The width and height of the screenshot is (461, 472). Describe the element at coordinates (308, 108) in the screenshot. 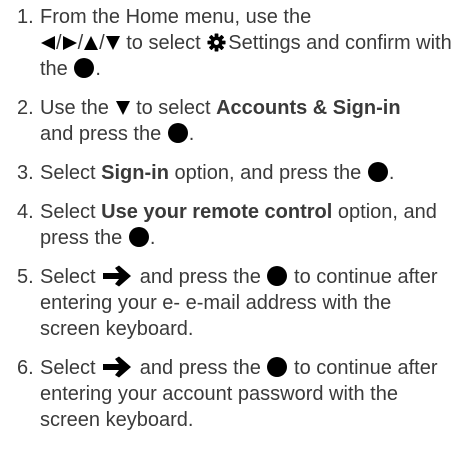

I see `menu-item-name: Accounts & Sign-in` at that location.